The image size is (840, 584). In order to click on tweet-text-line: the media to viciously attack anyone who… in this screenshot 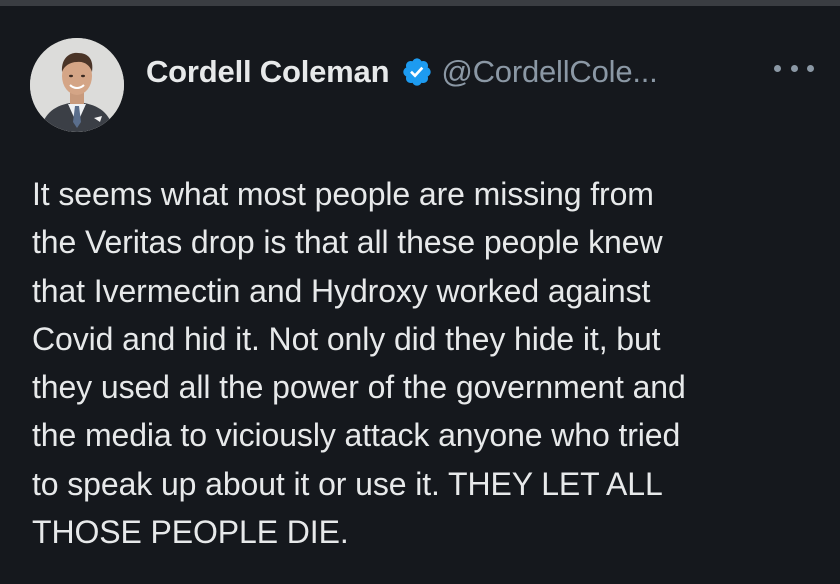, I will do `click(356, 435)`.